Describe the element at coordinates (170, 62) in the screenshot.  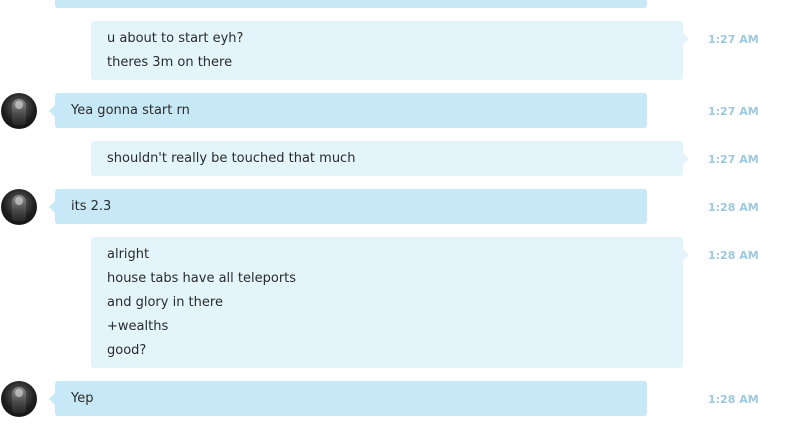
I see `message-text: theres 3m on there` at that location.